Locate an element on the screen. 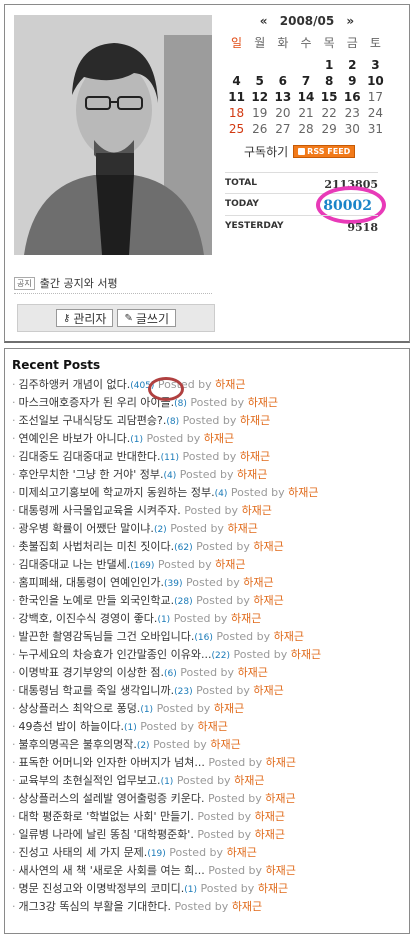 The height and width of the screenshot is (938, 414). admin-button: ⚷ 관리자 is located at coordinates (85, 318).